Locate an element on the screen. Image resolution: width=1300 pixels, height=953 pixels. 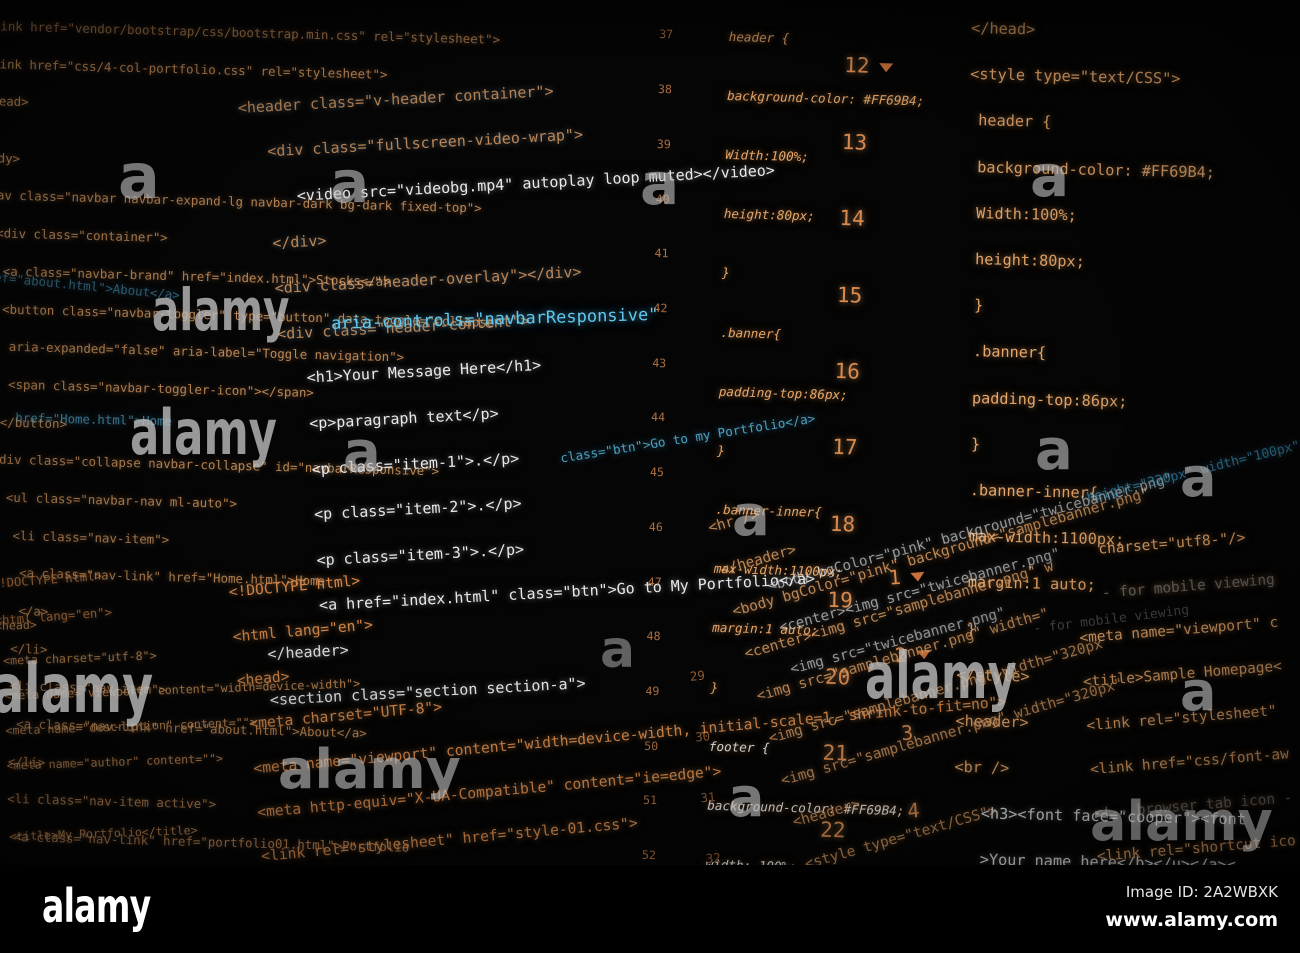
alamy-footer-bar: alamy Image ID: 2A2WBXK www.alamy.com is located at coordinates (650, 909).